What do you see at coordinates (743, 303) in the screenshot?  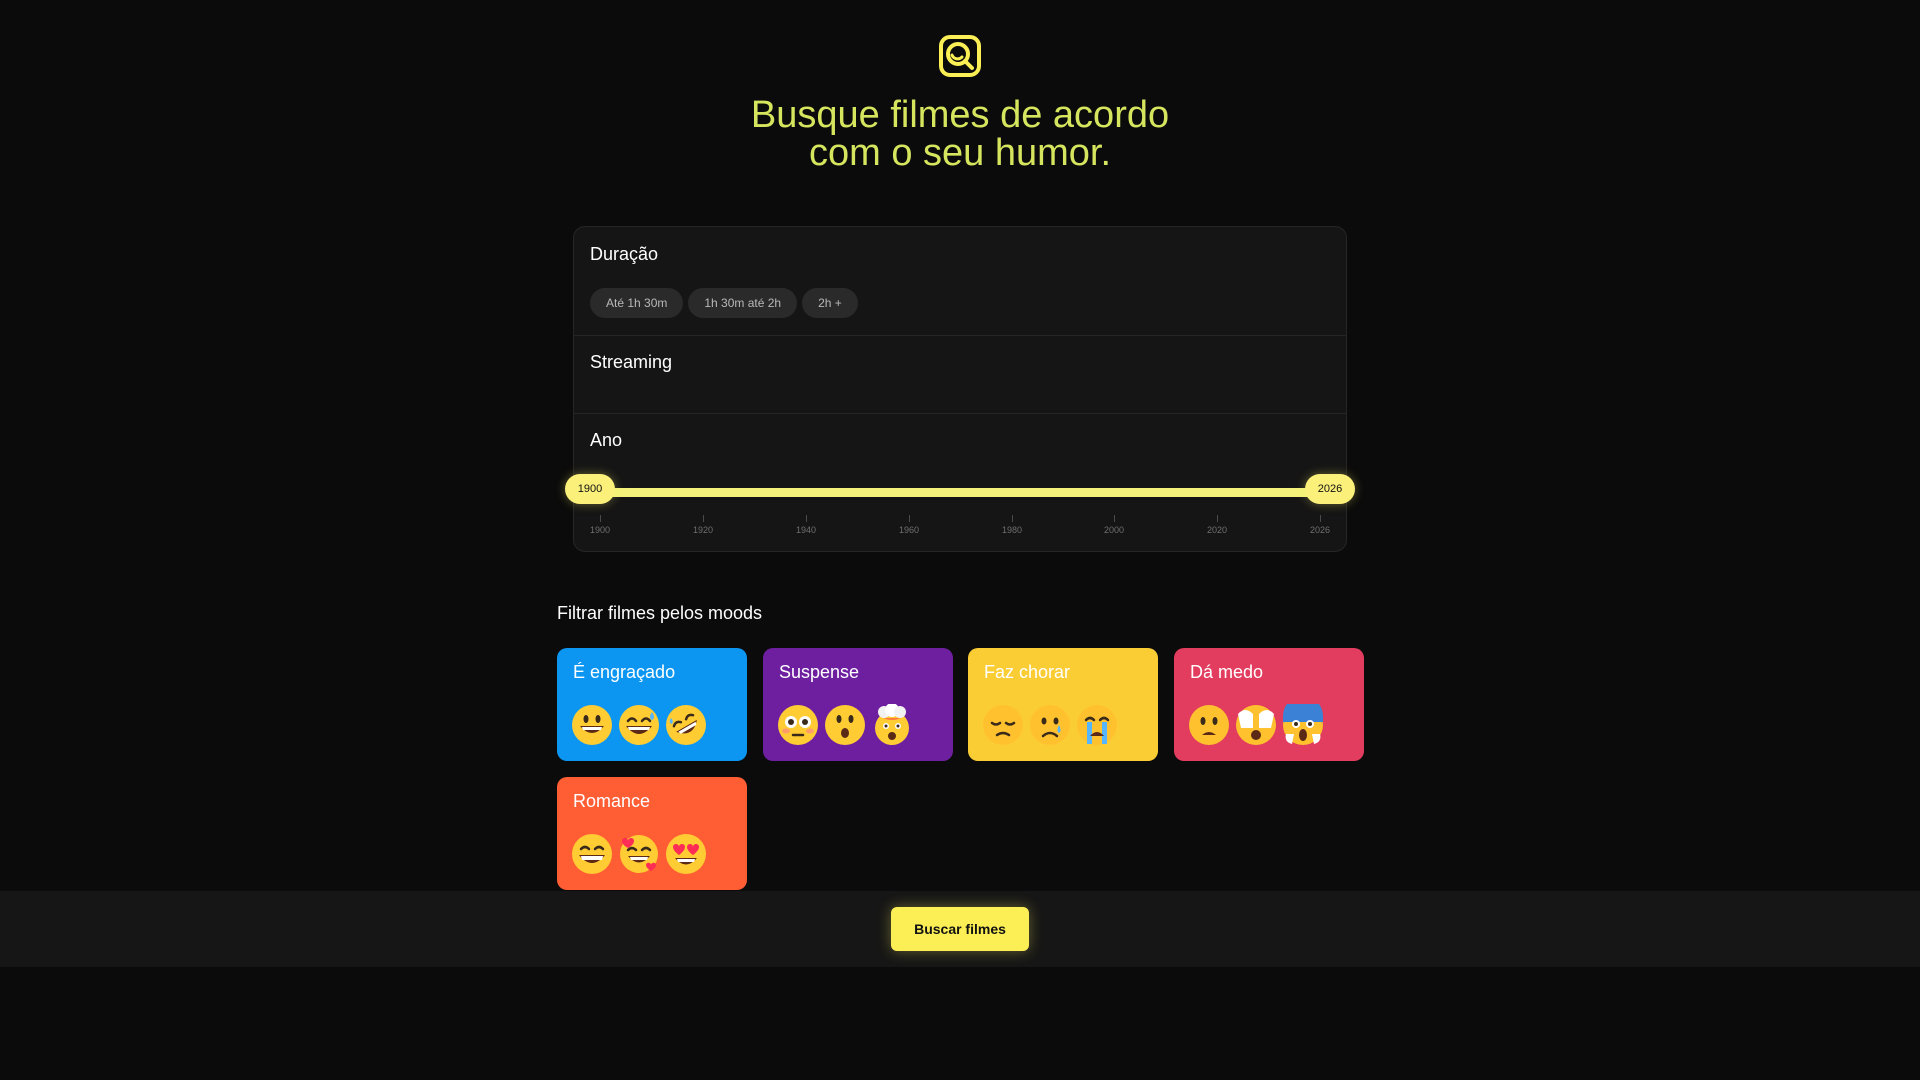 I see `duration-chip-90-to-120: 1h 30m até 2h` at bounding box center [743, 303].